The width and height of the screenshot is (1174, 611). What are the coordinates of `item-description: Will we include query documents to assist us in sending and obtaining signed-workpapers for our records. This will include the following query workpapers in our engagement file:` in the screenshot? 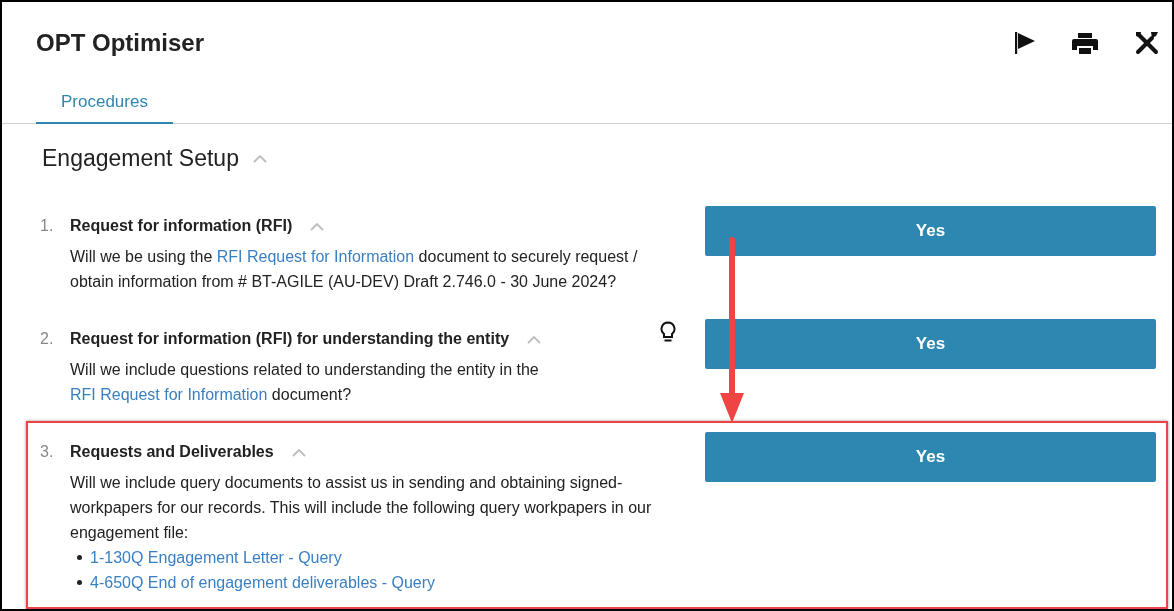 It's located at (361, 508).